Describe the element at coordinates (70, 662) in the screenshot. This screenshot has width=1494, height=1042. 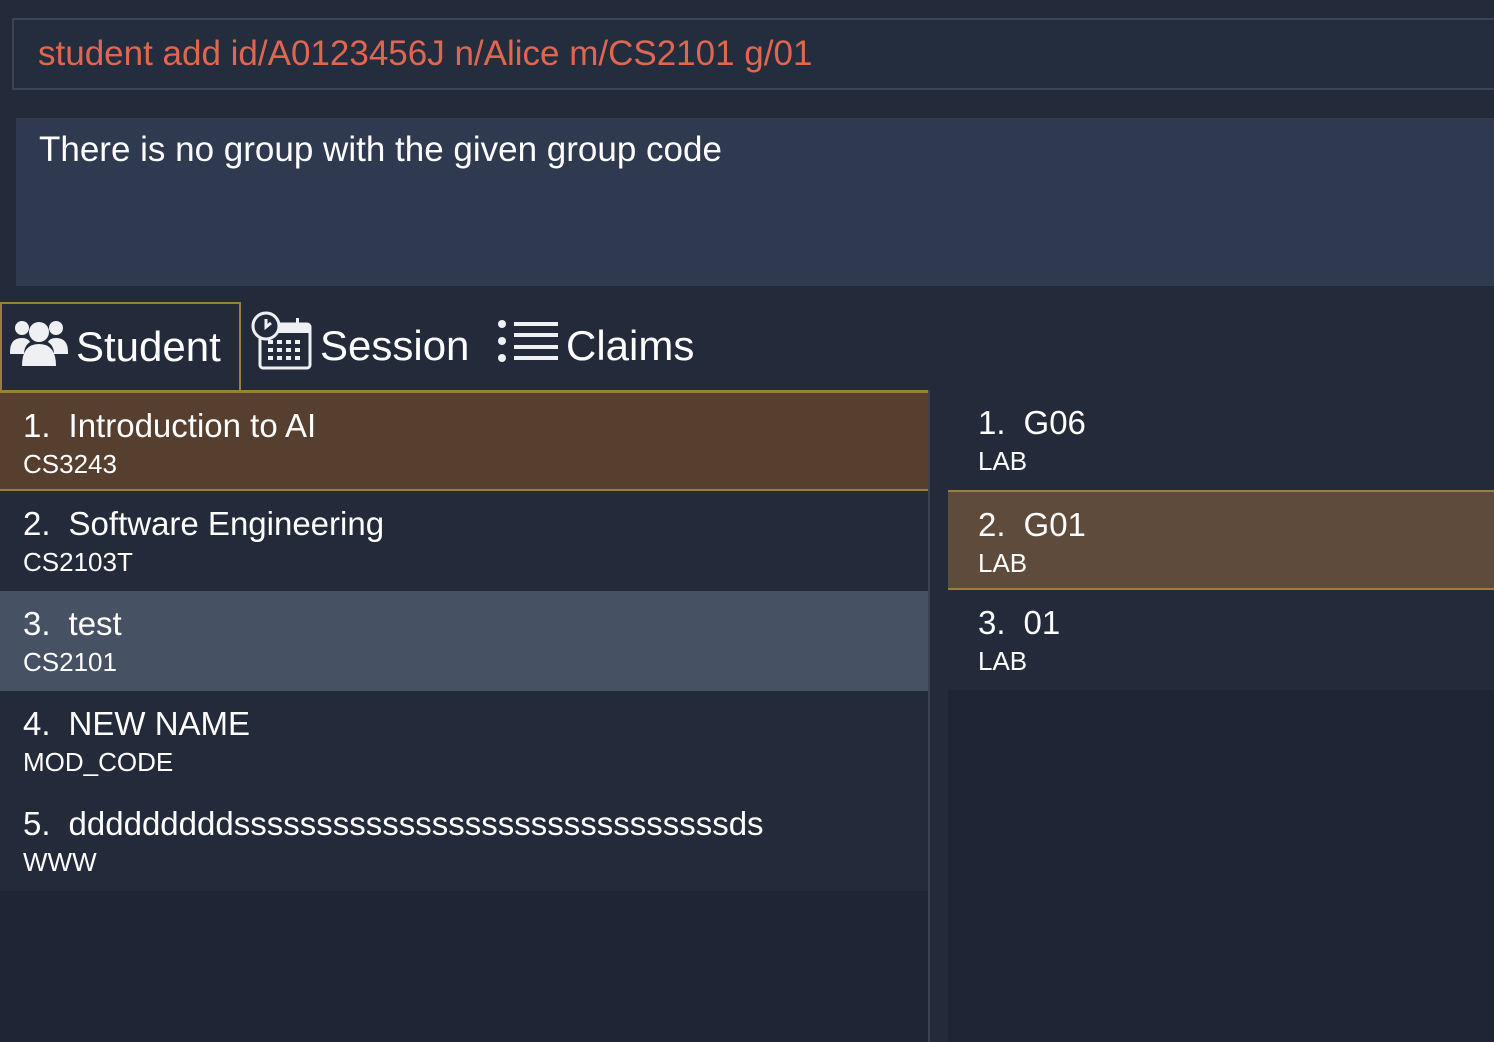
I see `module-code: CS2101` at that location.